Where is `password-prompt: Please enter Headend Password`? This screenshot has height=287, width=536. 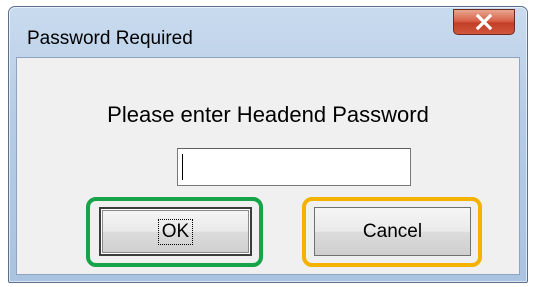
password-prompt: Please enter Headend Password is located at coordinates (268, 114).